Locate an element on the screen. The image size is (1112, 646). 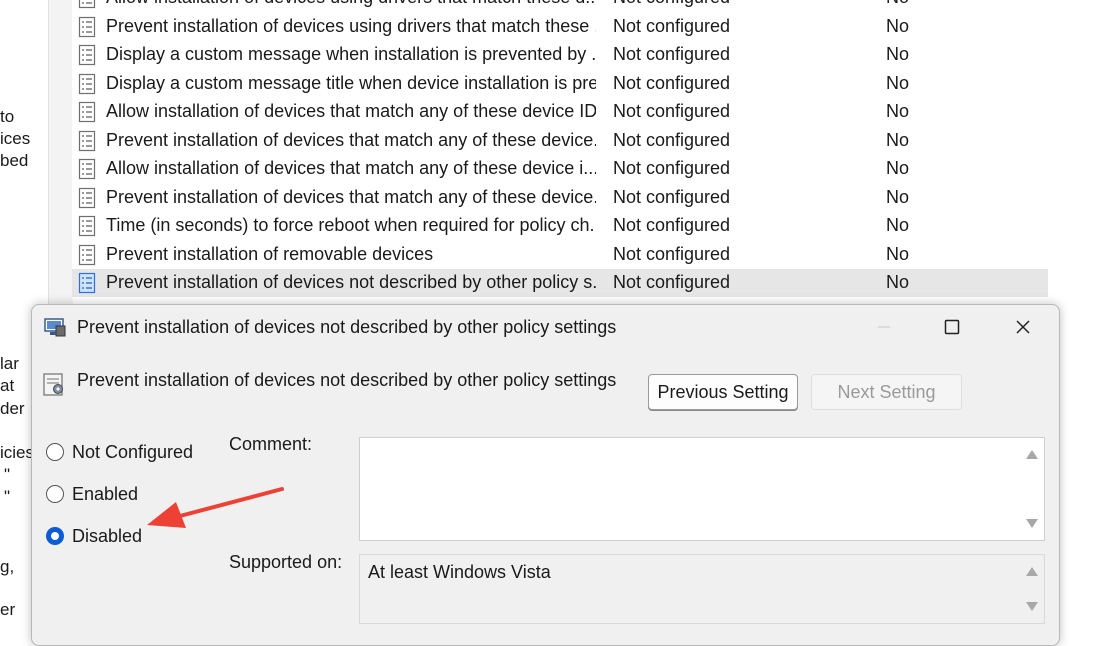
close-icon is located at coordinates (1023, 327).